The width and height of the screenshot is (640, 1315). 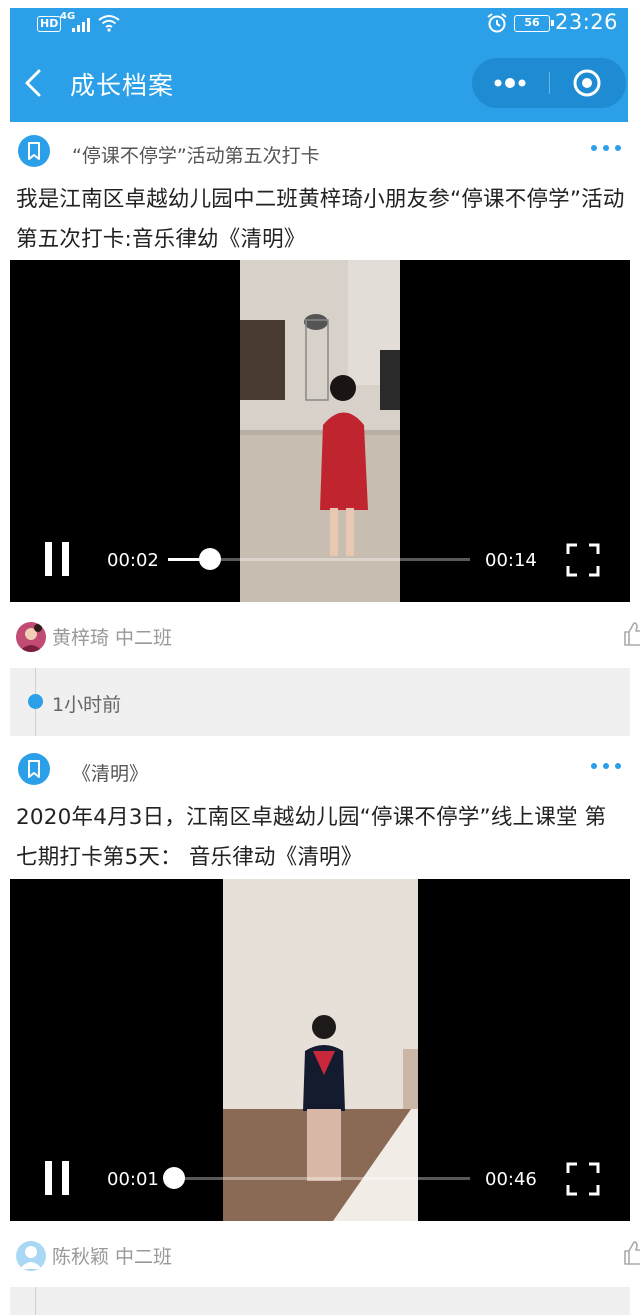 What do you see at coordinates (325, 1256) in the screenshot?
I see `post-meta: 陈秋颖 中二班 1` at bounding box center [325, 1256].